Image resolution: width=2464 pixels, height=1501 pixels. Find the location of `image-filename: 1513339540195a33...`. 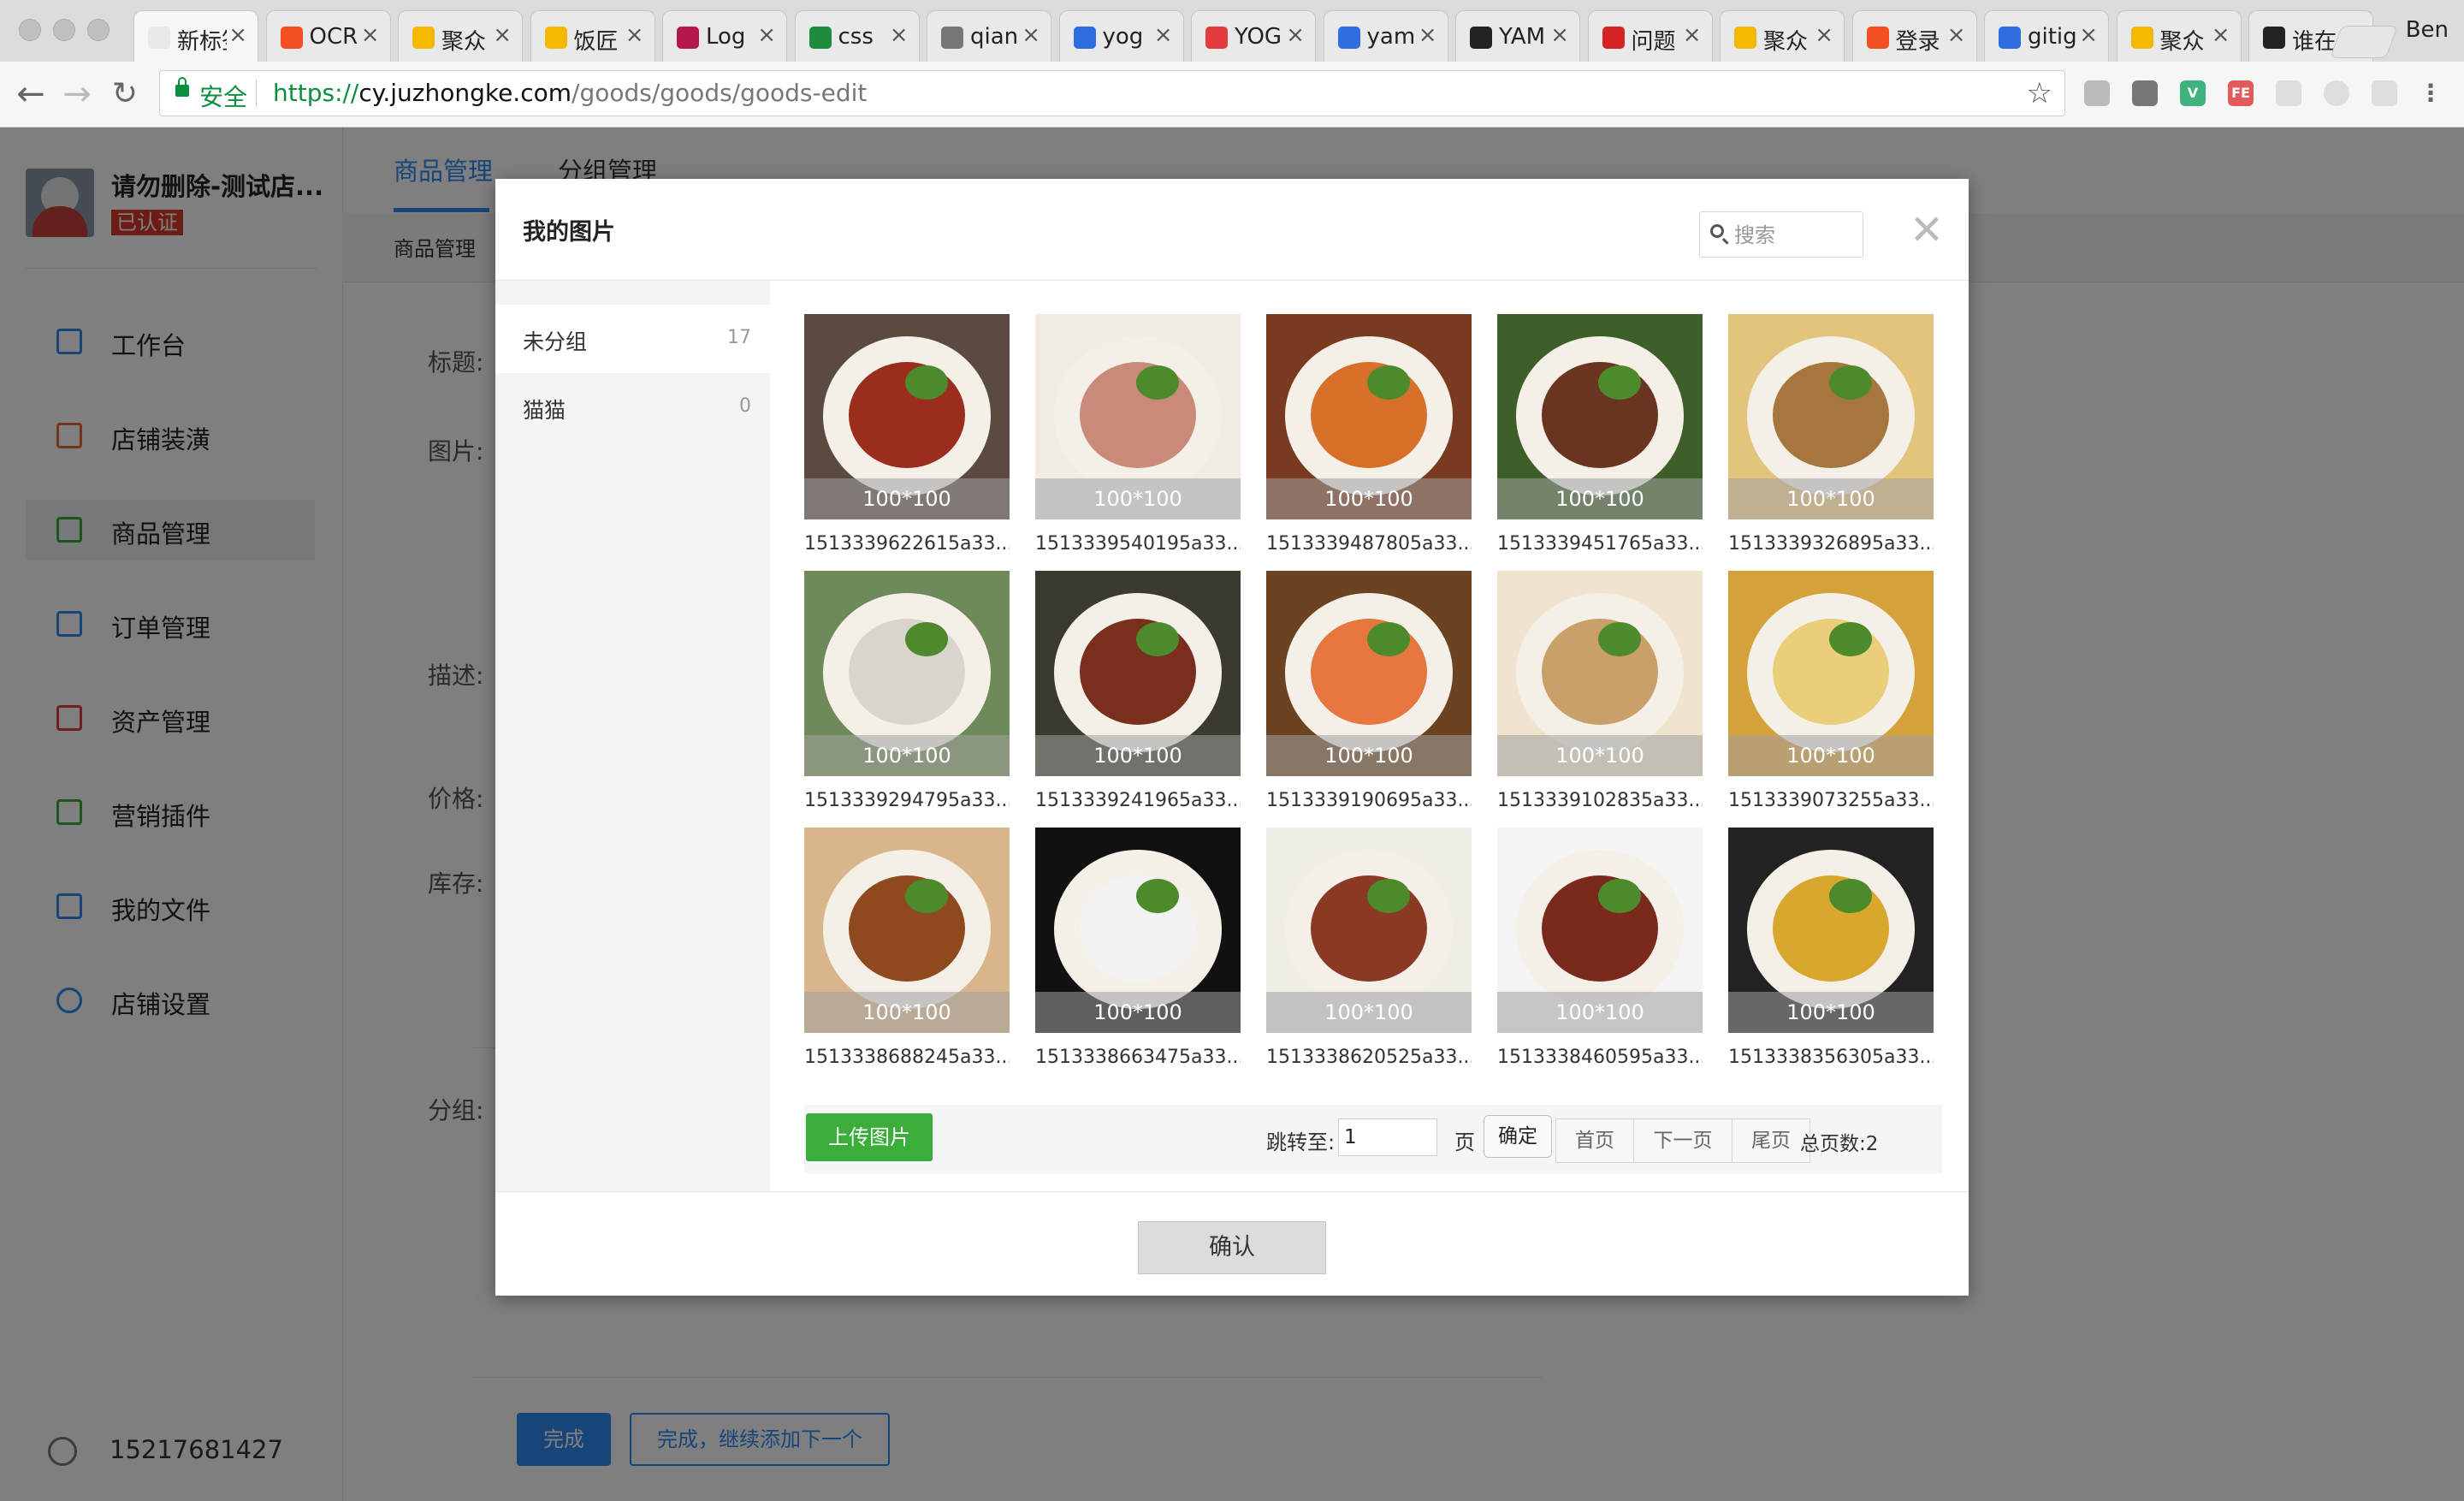

image-filename: 1513339540195a33... is located at coordinates (1138, 544).